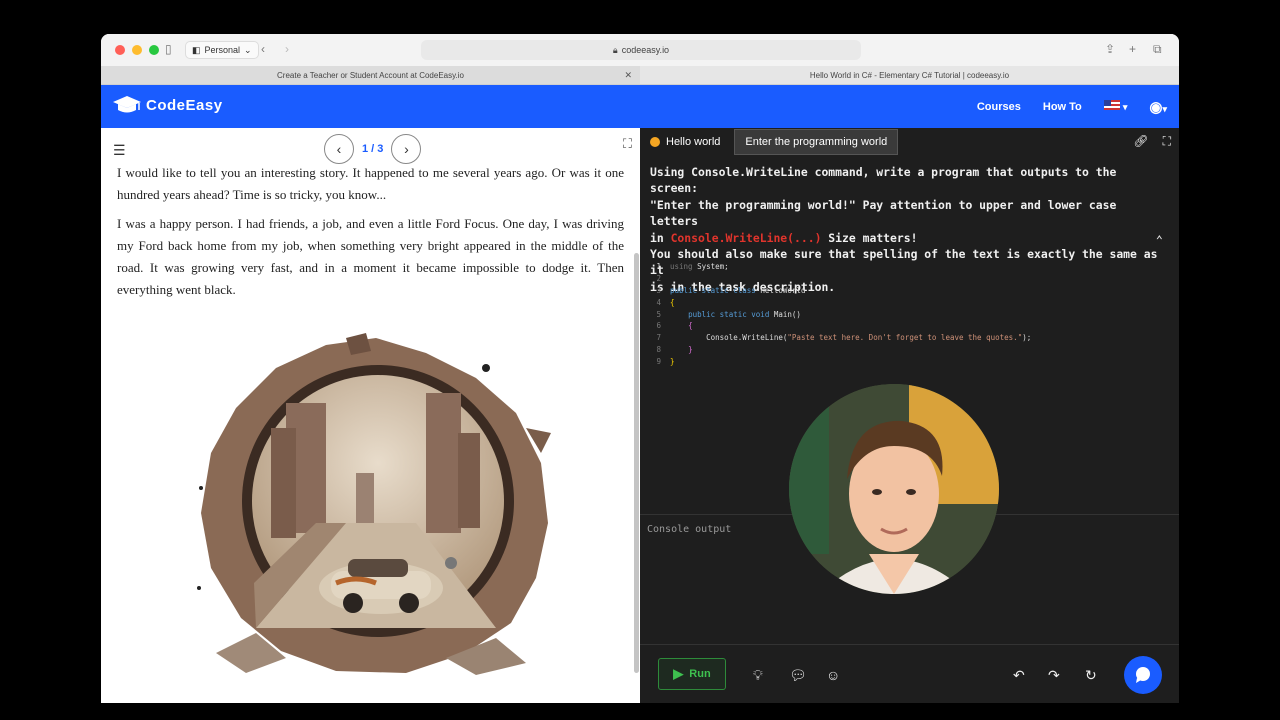 The image size is (1280, 720). What do you see at coordinates (909, 673) in the screenshot?
I see `editor-controls: ▶ Run 💡︎ 💬︎ ☺ ↶ ↷ ↻` at bounding box center [909, 673].